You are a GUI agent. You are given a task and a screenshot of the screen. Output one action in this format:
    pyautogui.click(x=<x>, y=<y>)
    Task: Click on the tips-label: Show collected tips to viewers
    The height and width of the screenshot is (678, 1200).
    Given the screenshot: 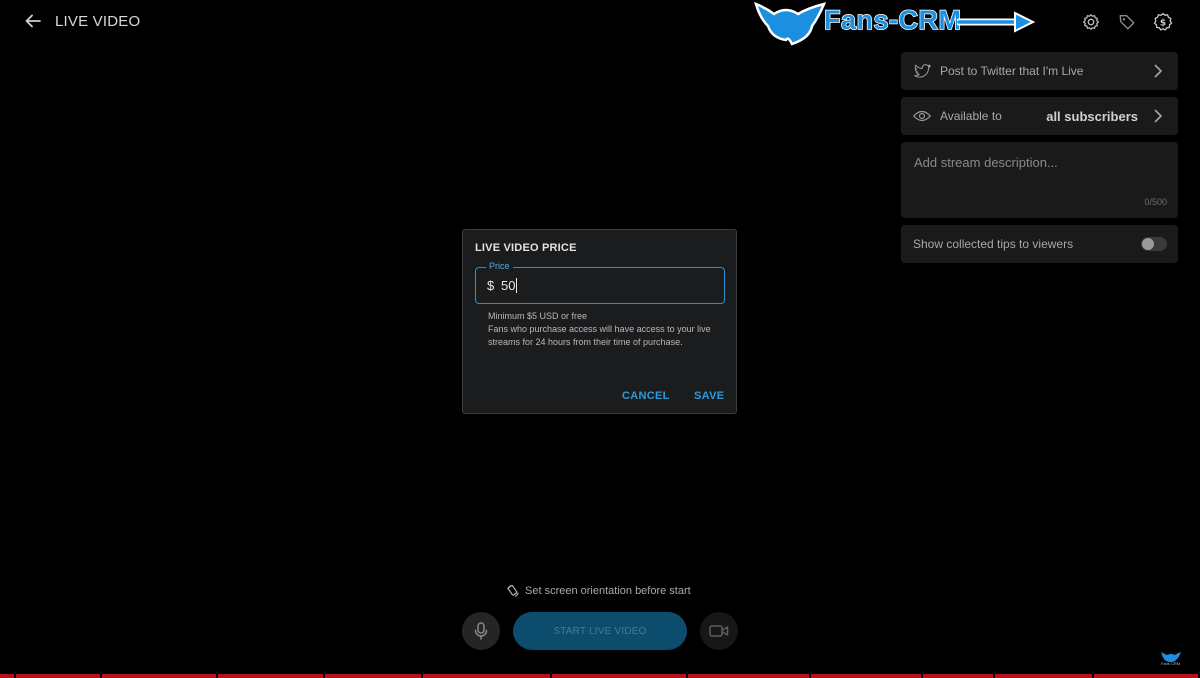 What is the action you would take?
    pyautogui.click(x=993, y=244)
    